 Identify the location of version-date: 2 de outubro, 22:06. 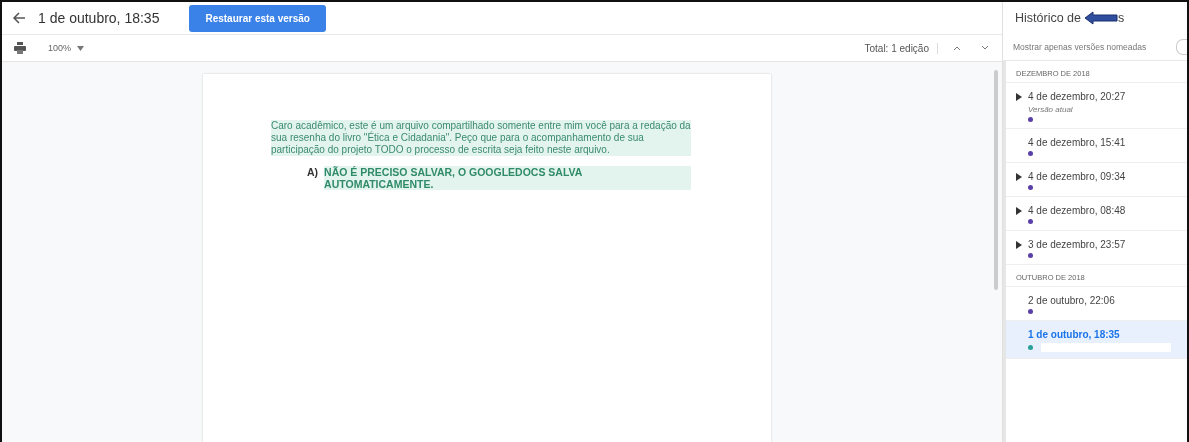
(1071, 300).